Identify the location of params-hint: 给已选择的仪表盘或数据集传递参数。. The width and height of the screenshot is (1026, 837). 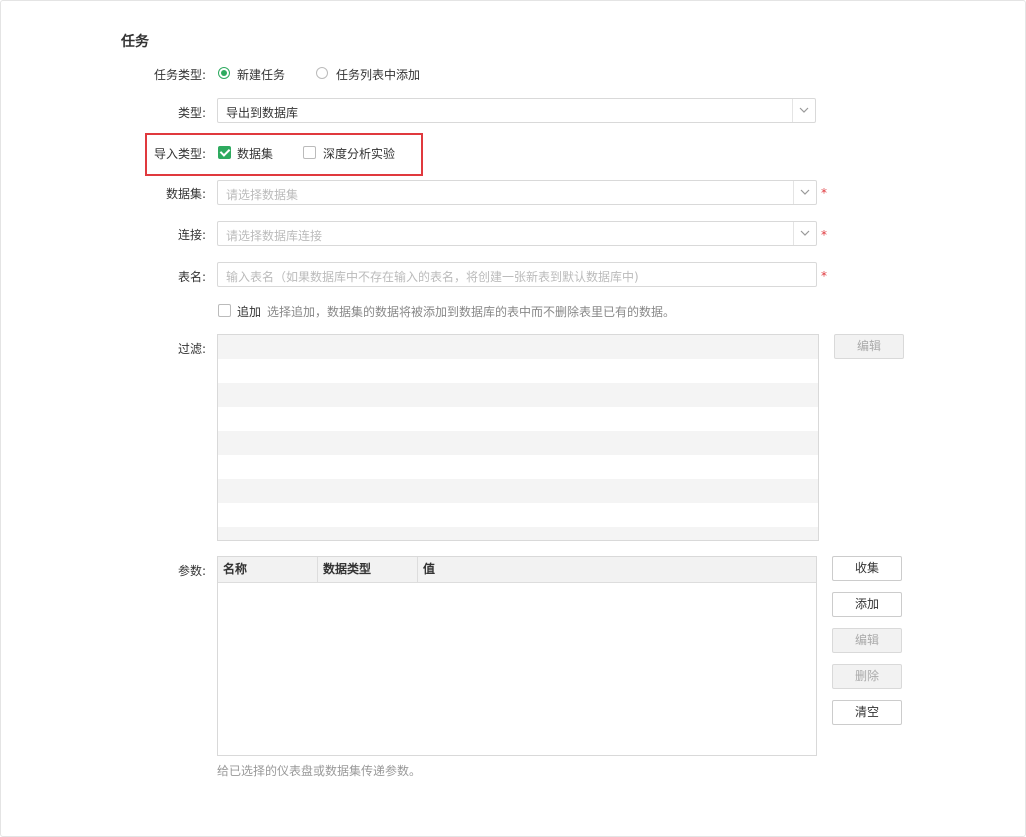
(319, 771).